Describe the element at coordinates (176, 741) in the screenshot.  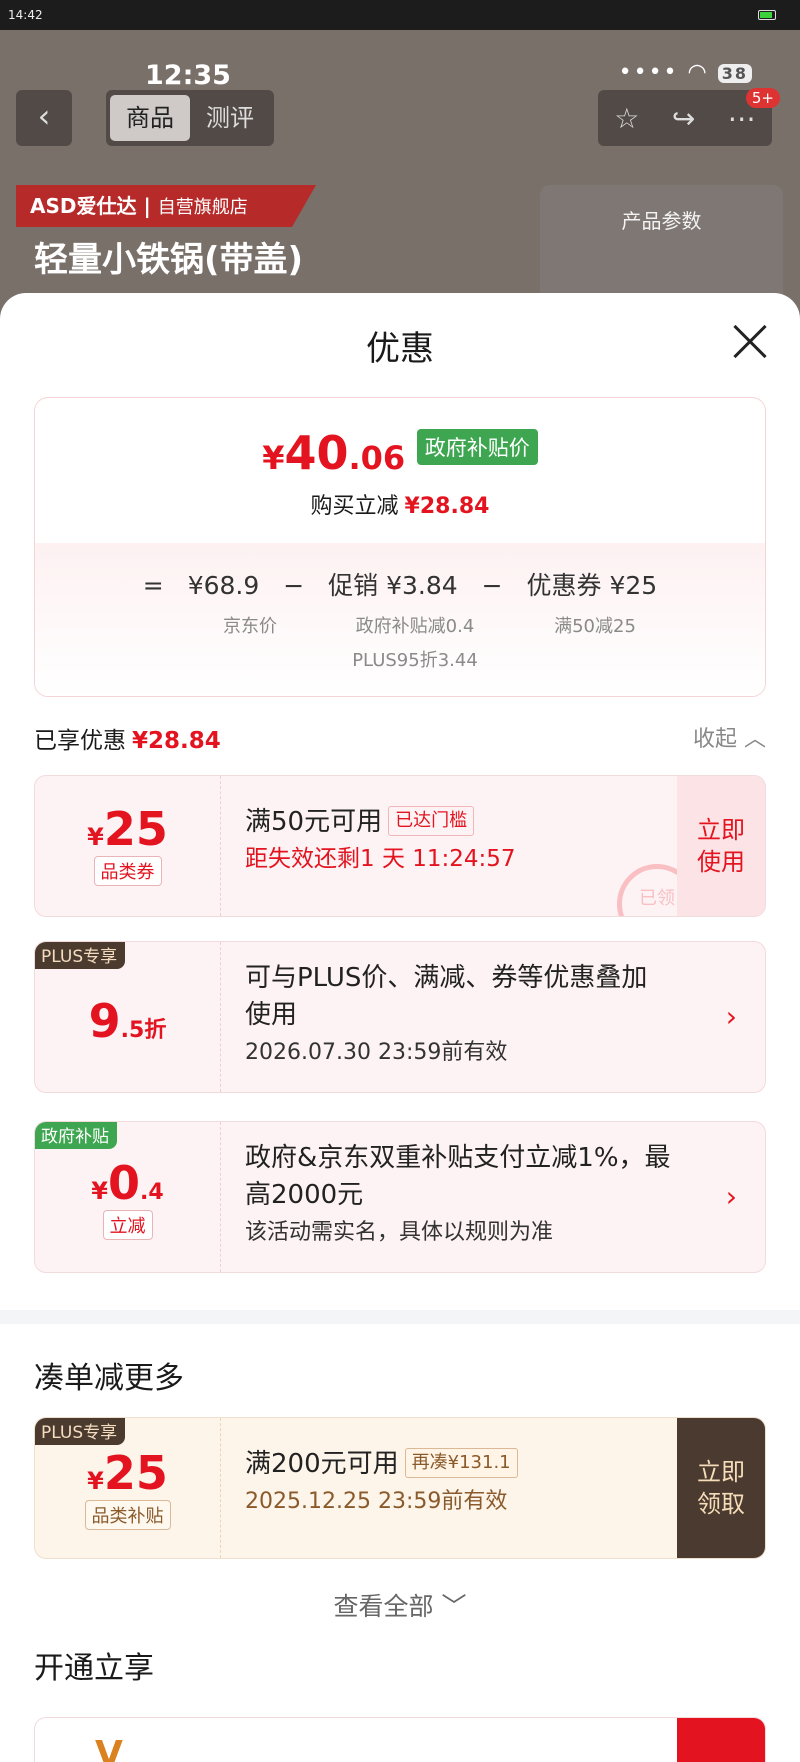
I see `enjoyed-value: ¥28.84` at that location.